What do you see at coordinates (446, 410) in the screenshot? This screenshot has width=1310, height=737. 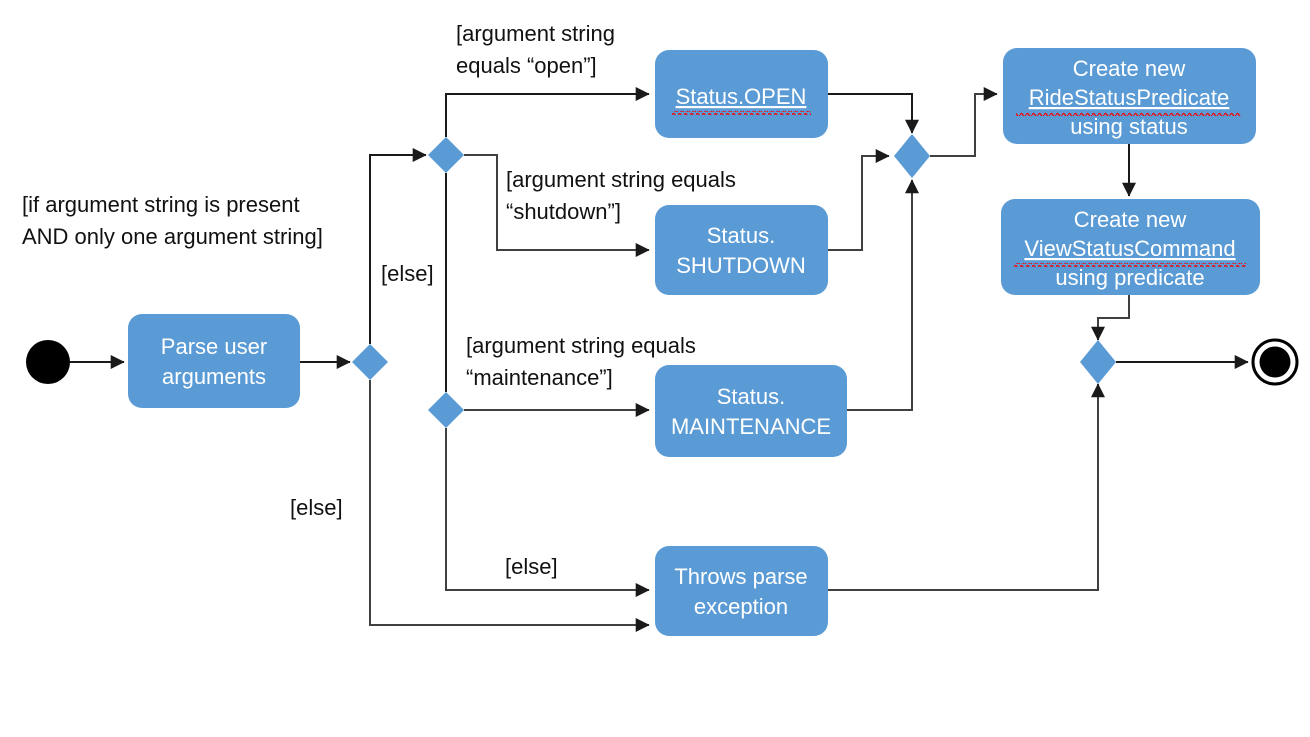 I see `decision-node-maintenance` at bounding box center [446, 410].